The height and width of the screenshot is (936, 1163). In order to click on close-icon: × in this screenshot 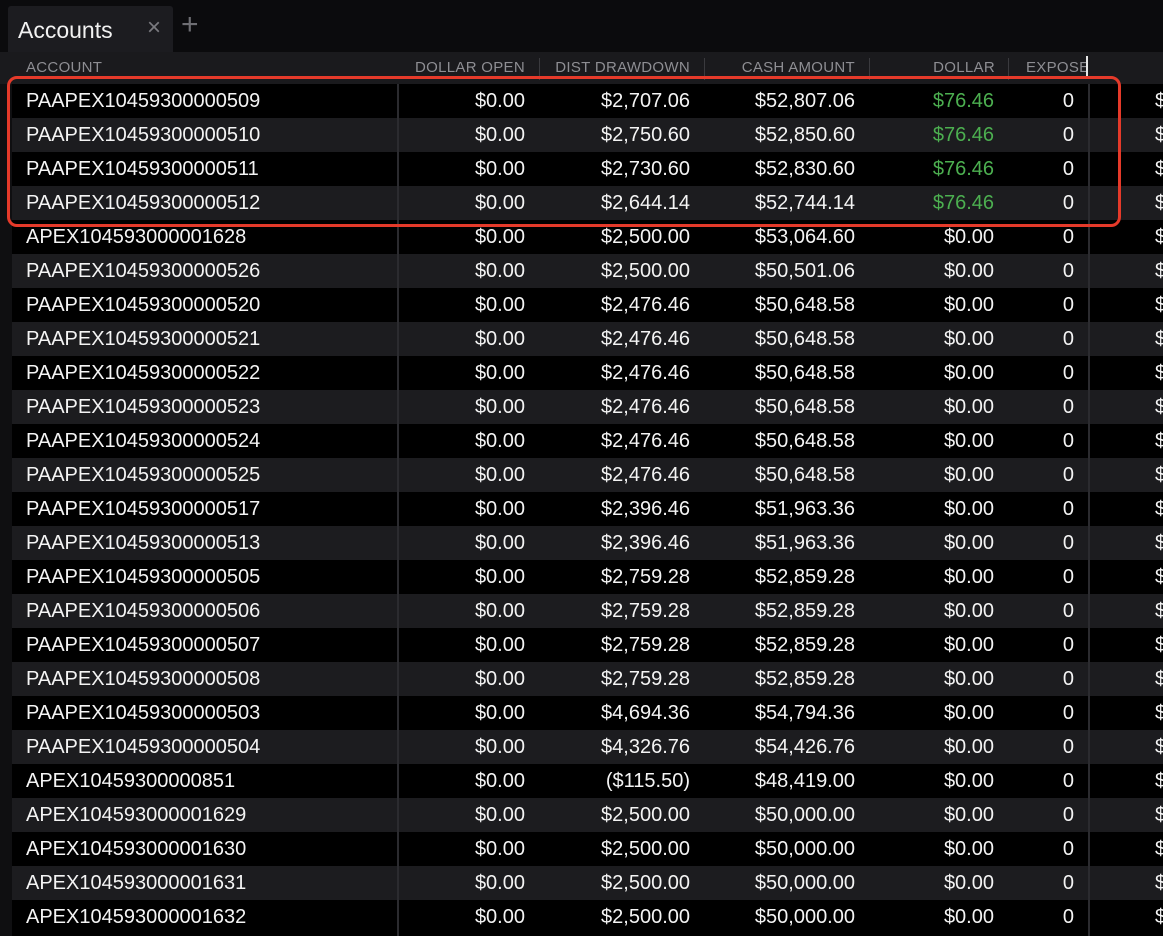, I will do `click(154, 28)`.